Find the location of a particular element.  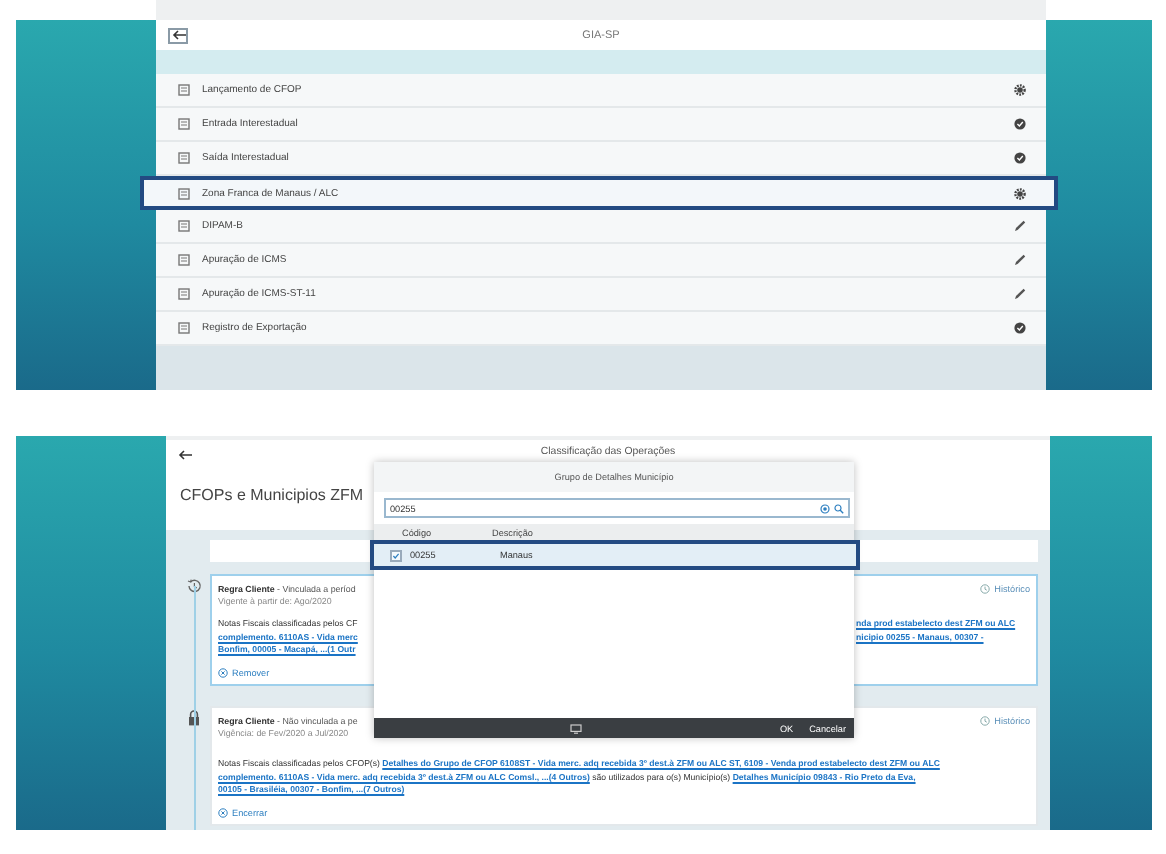

back-button is located at coordinates (178, 35).